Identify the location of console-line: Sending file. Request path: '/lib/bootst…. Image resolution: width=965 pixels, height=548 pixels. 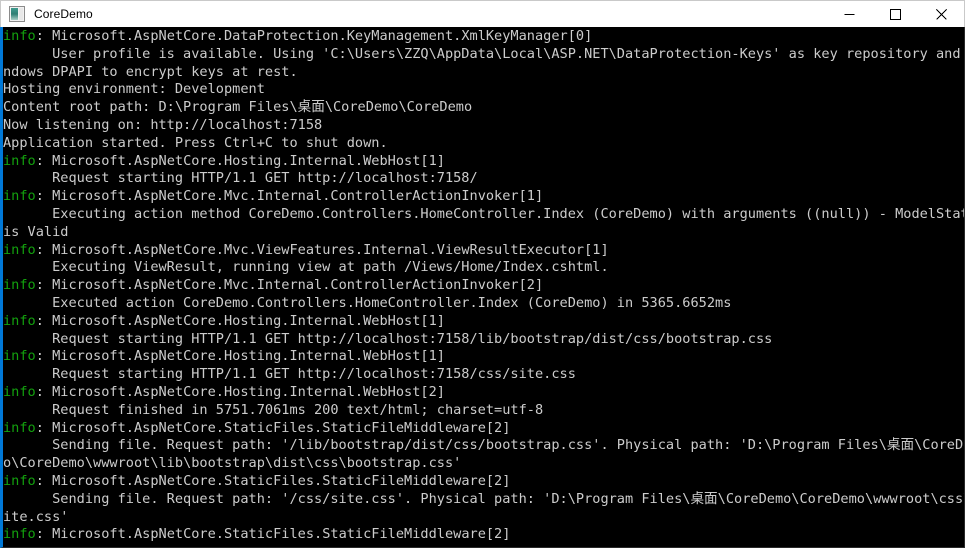
(484, 446).